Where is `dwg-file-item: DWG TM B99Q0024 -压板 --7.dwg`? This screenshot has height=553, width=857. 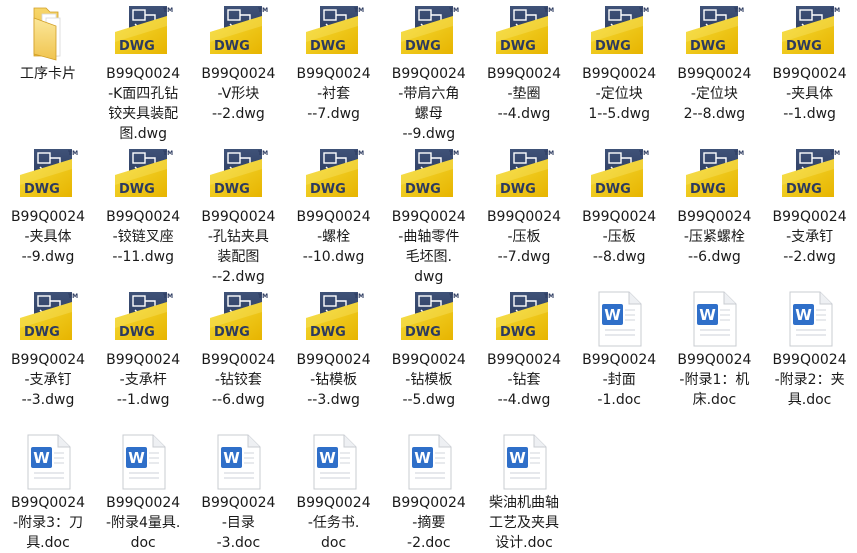
dwg-file-item: DWG TM B99Q0024 -压板 --7.dwg is located at coordinates (524, 207).